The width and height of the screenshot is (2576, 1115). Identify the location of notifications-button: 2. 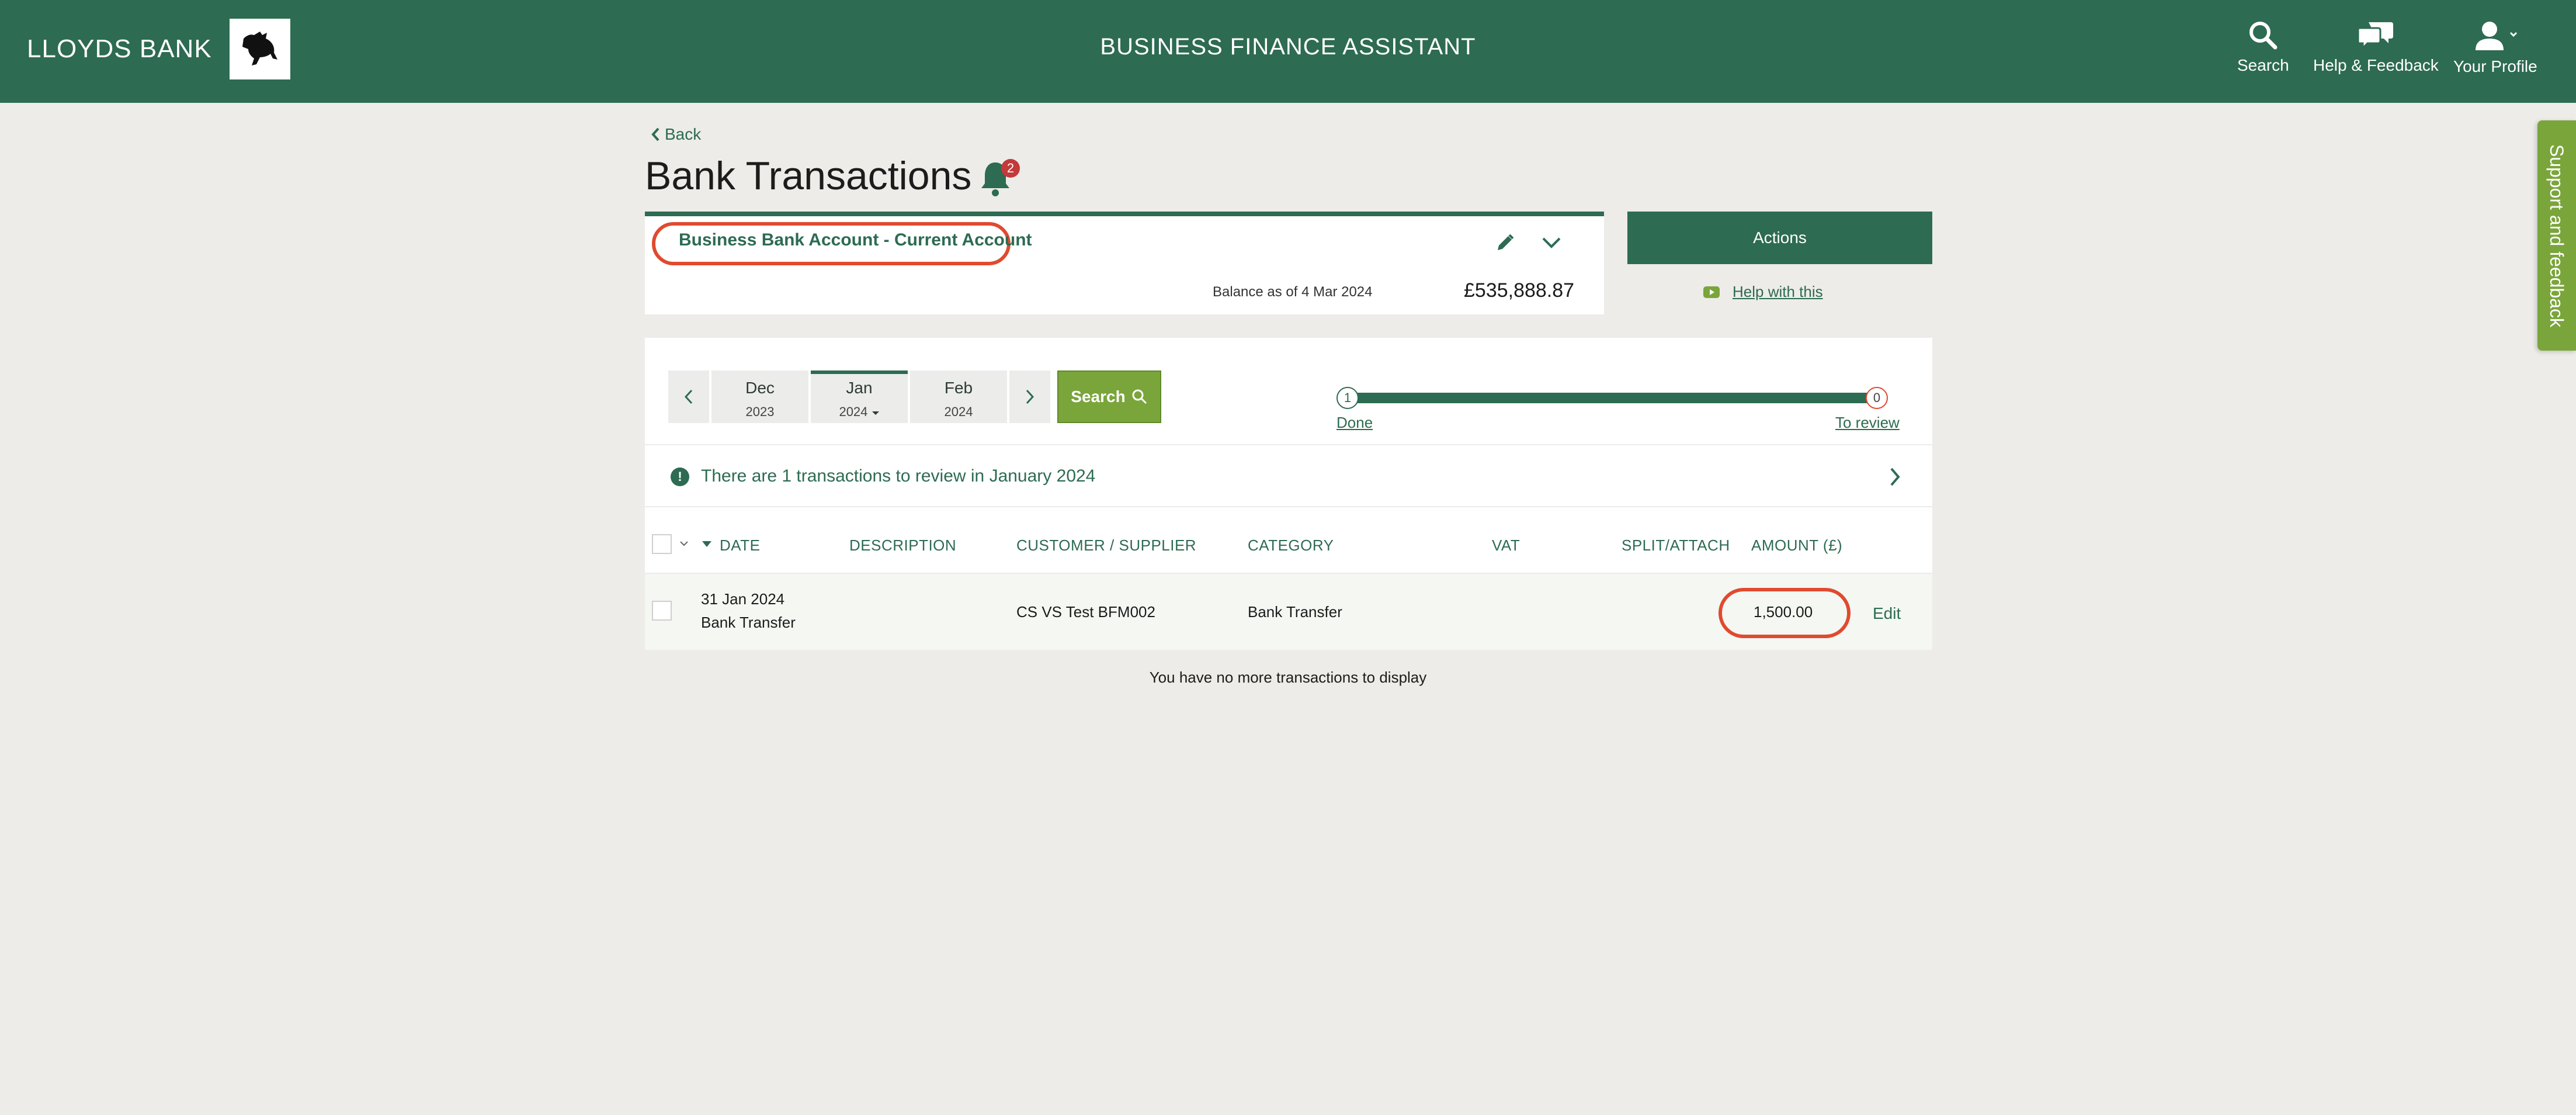
(999, 179).